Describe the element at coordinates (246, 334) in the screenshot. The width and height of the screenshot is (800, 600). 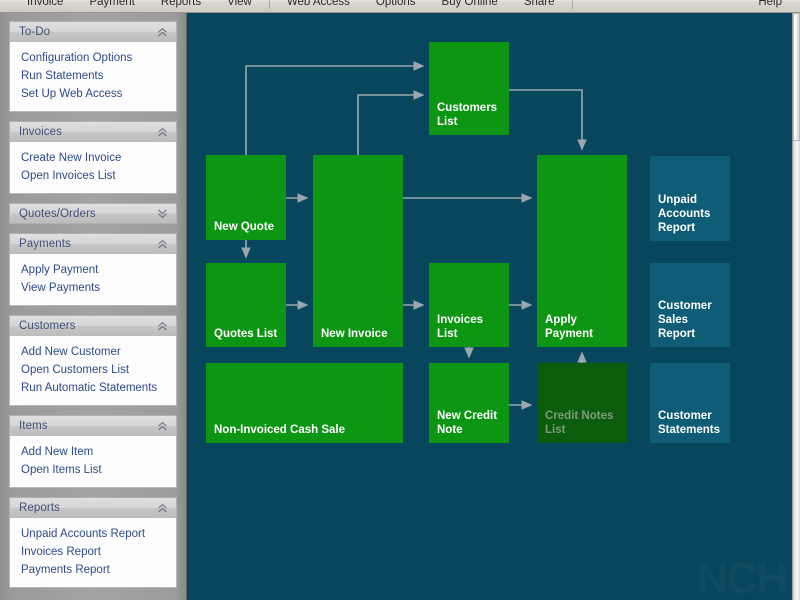
I see `flow-node-label: Quotes List` at that location.